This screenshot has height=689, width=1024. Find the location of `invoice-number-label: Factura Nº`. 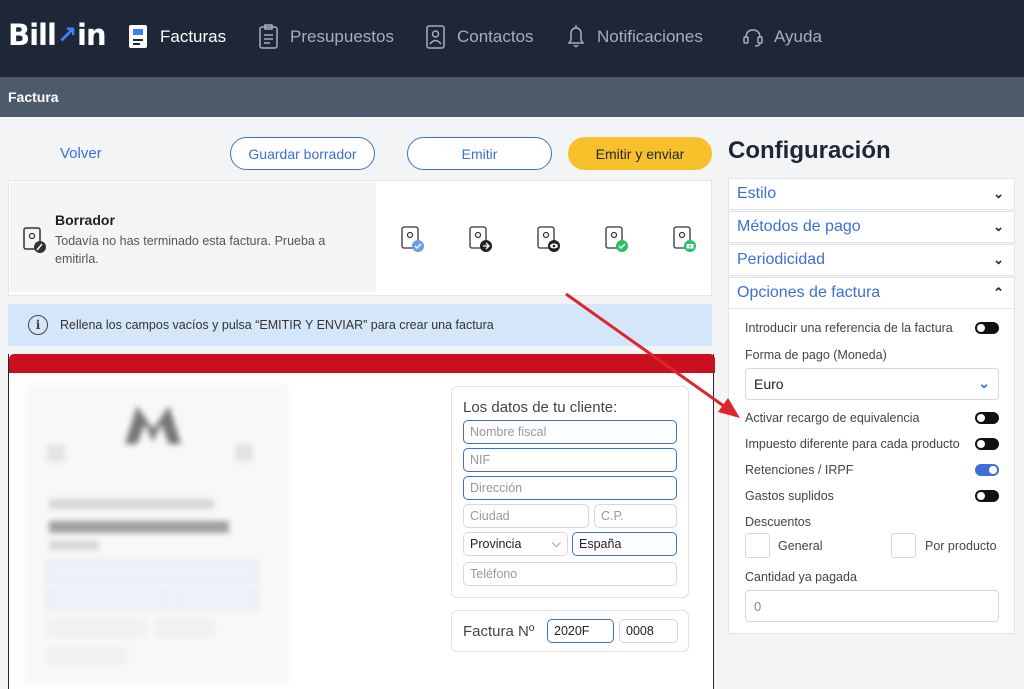

invoice-number-label: Factura Nº is located at coordinates (499, 631).